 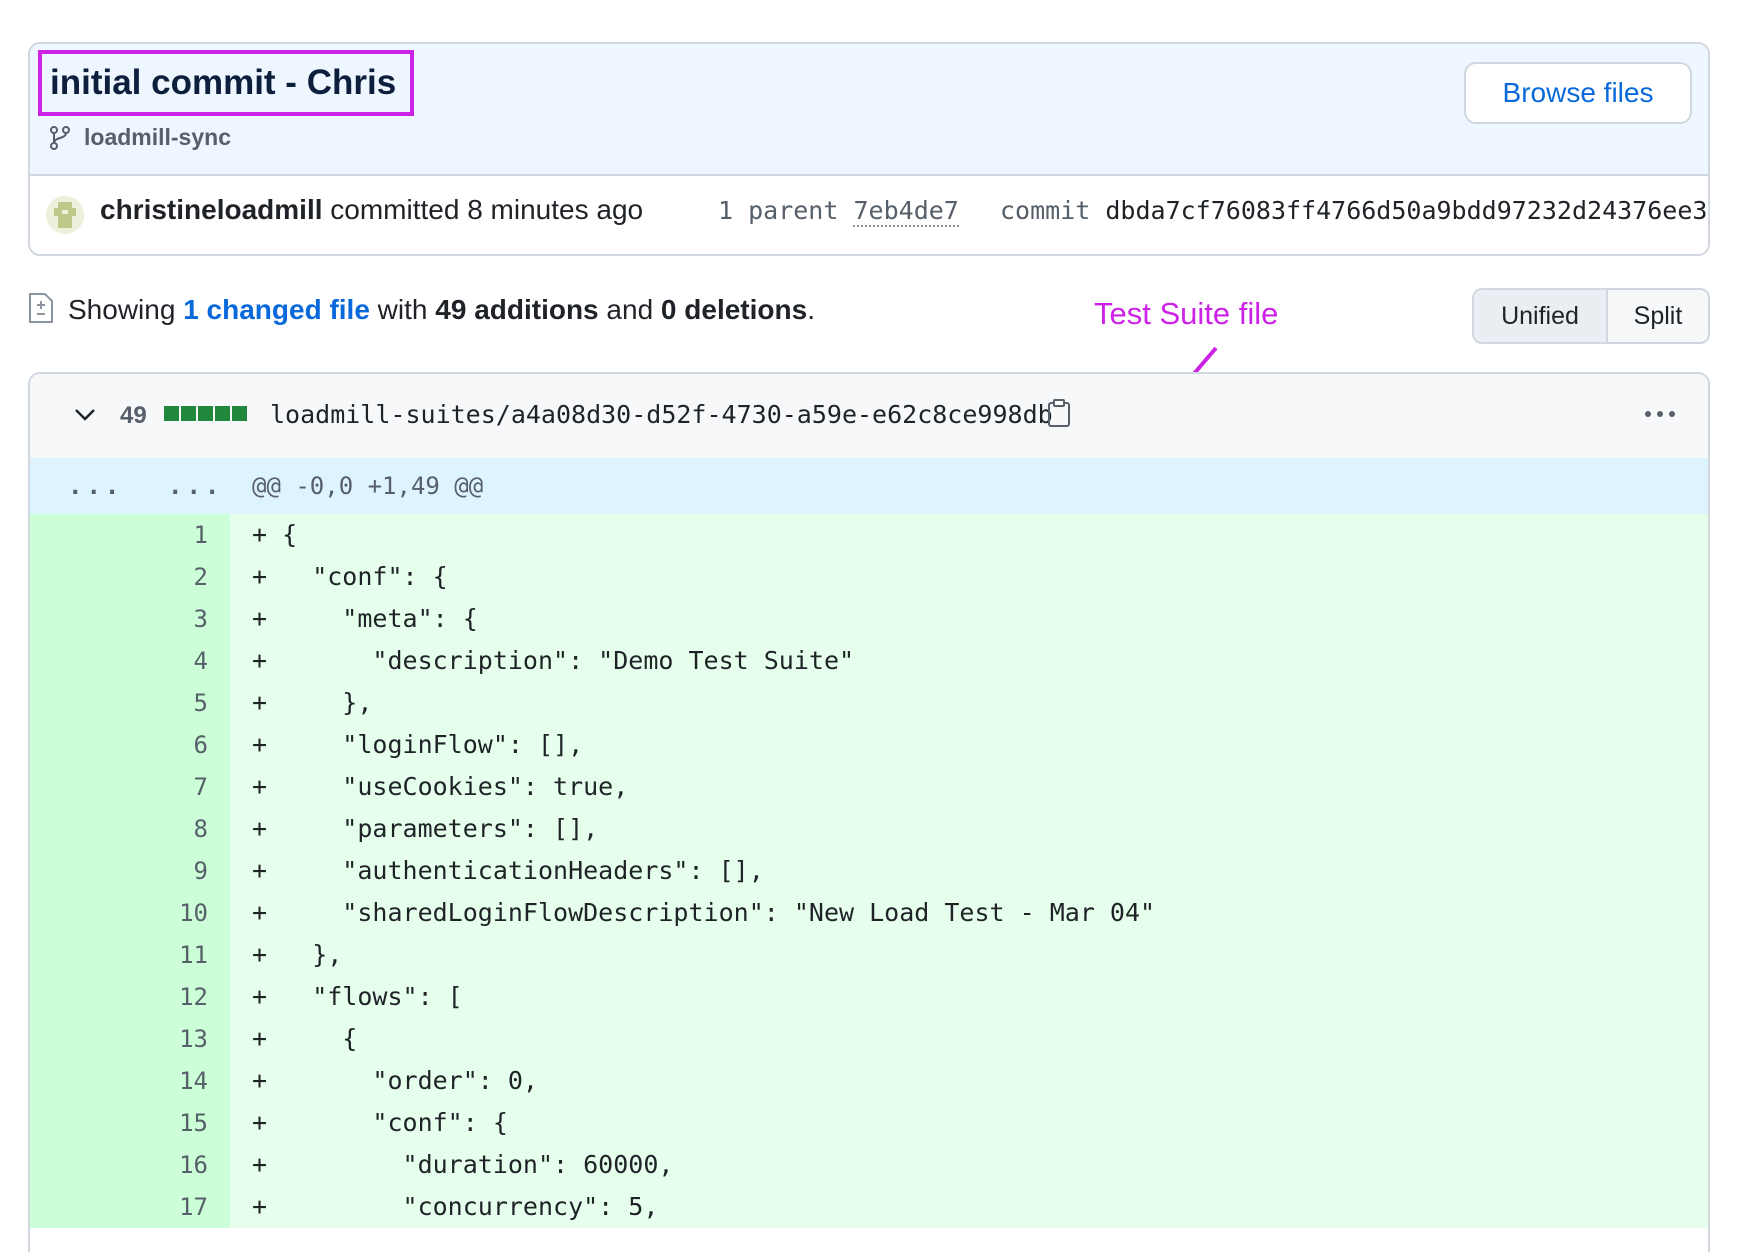 I want to click on summary-end: ., so click(x=811, y=309).